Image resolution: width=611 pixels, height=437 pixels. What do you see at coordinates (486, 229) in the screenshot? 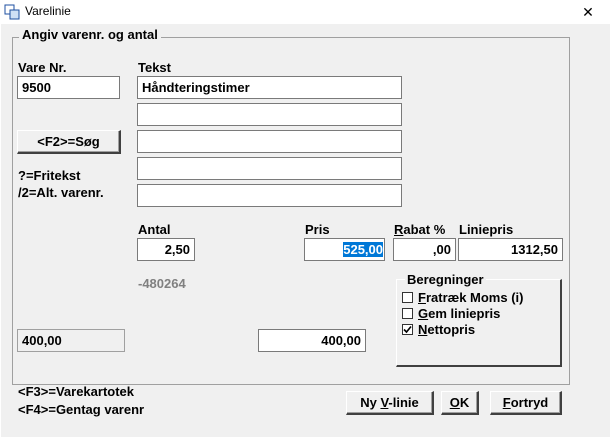
I see `liniepris-label: Liniepris` at bounding box center [486, 229].